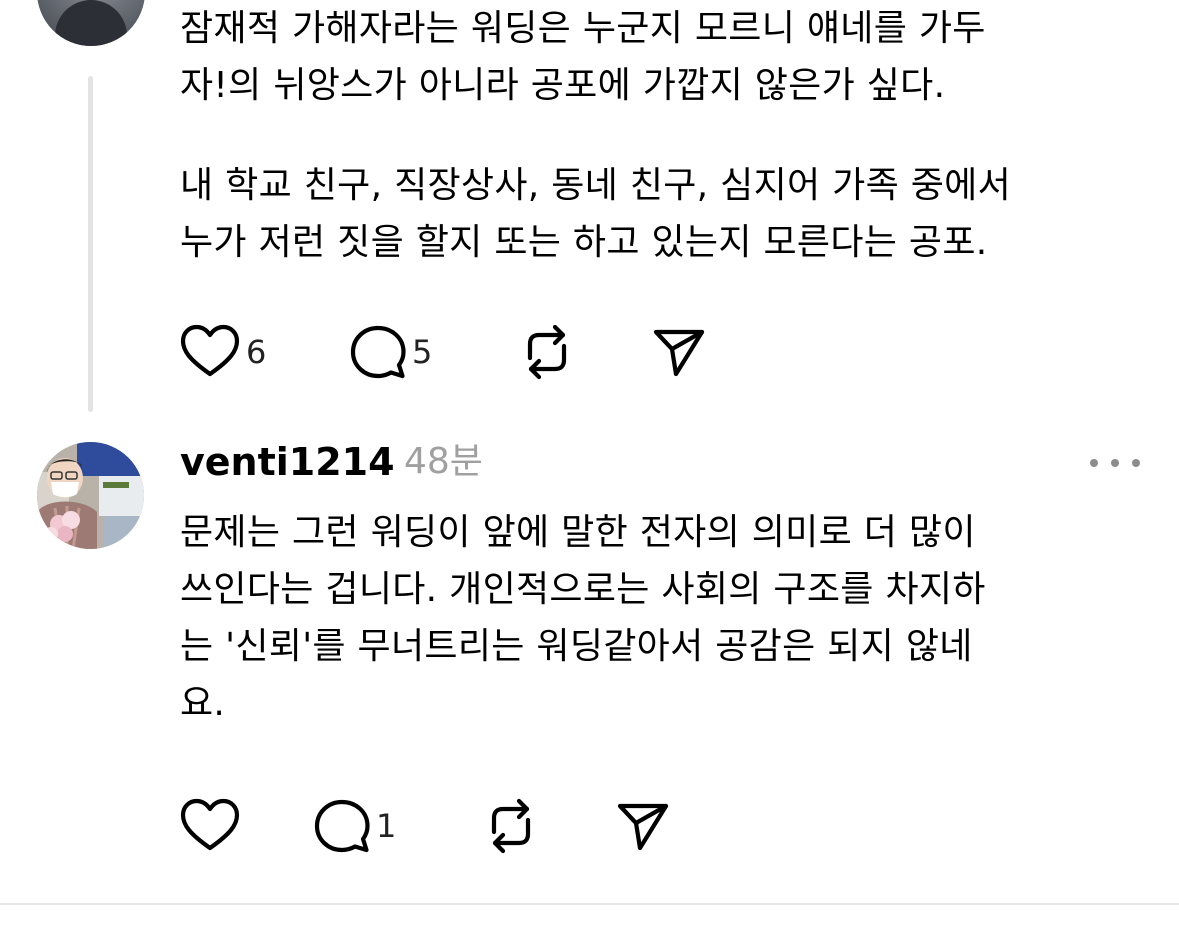  I want to click on thread-connector-line, so click(90, 244).